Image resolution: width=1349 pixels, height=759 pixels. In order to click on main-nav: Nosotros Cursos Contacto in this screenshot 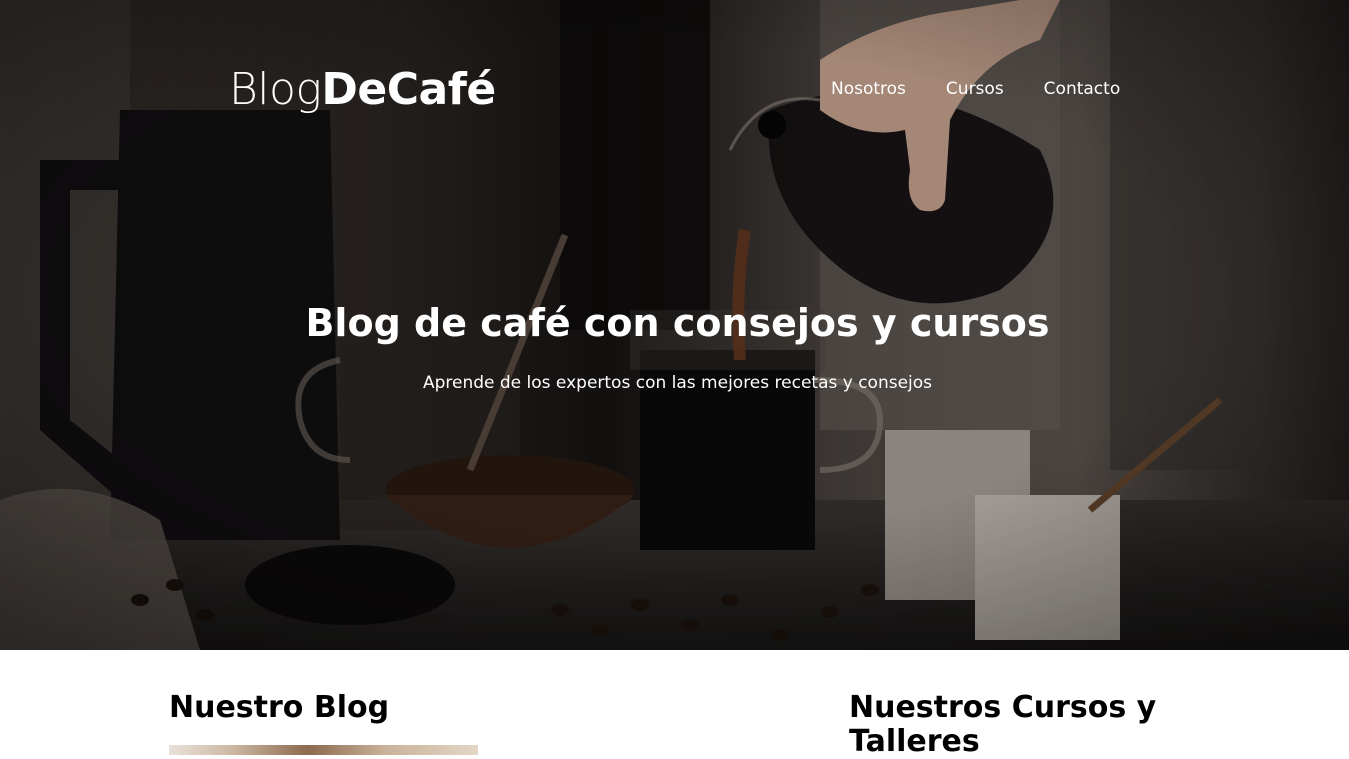, I will do `click(975, 89)`.